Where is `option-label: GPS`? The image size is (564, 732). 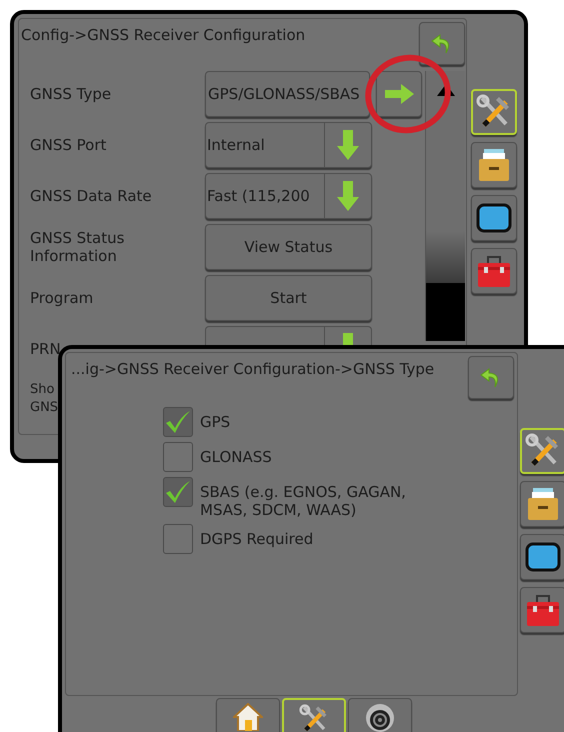 option-label: GPS is located at coordinates (216, 421).